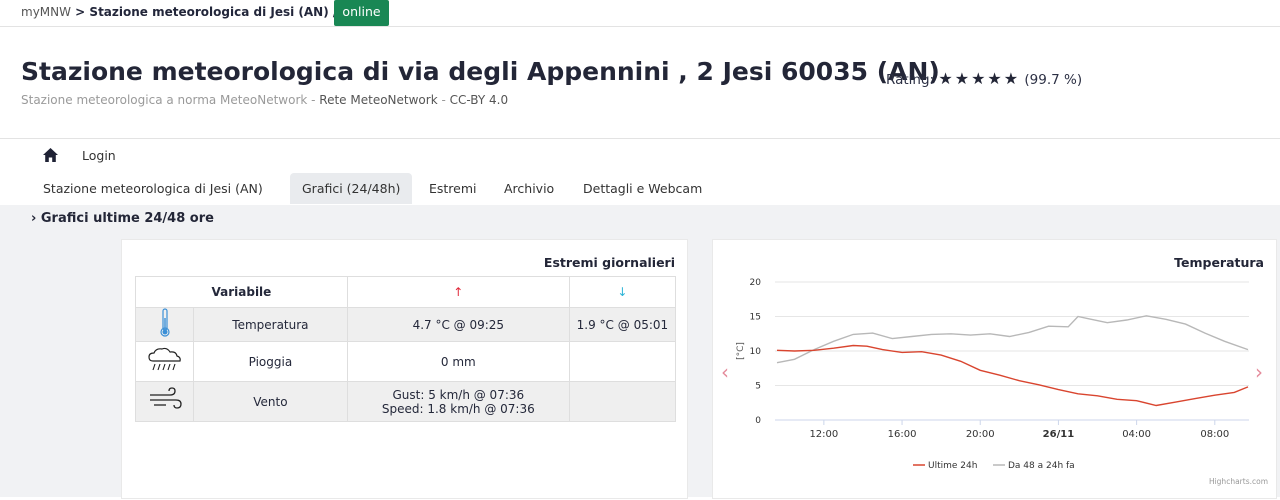  What do you see at coordinates (1238, 481) in the screenshot?
I see `chart-credit: Highcharts.com` at bounding box center [1238, 481].